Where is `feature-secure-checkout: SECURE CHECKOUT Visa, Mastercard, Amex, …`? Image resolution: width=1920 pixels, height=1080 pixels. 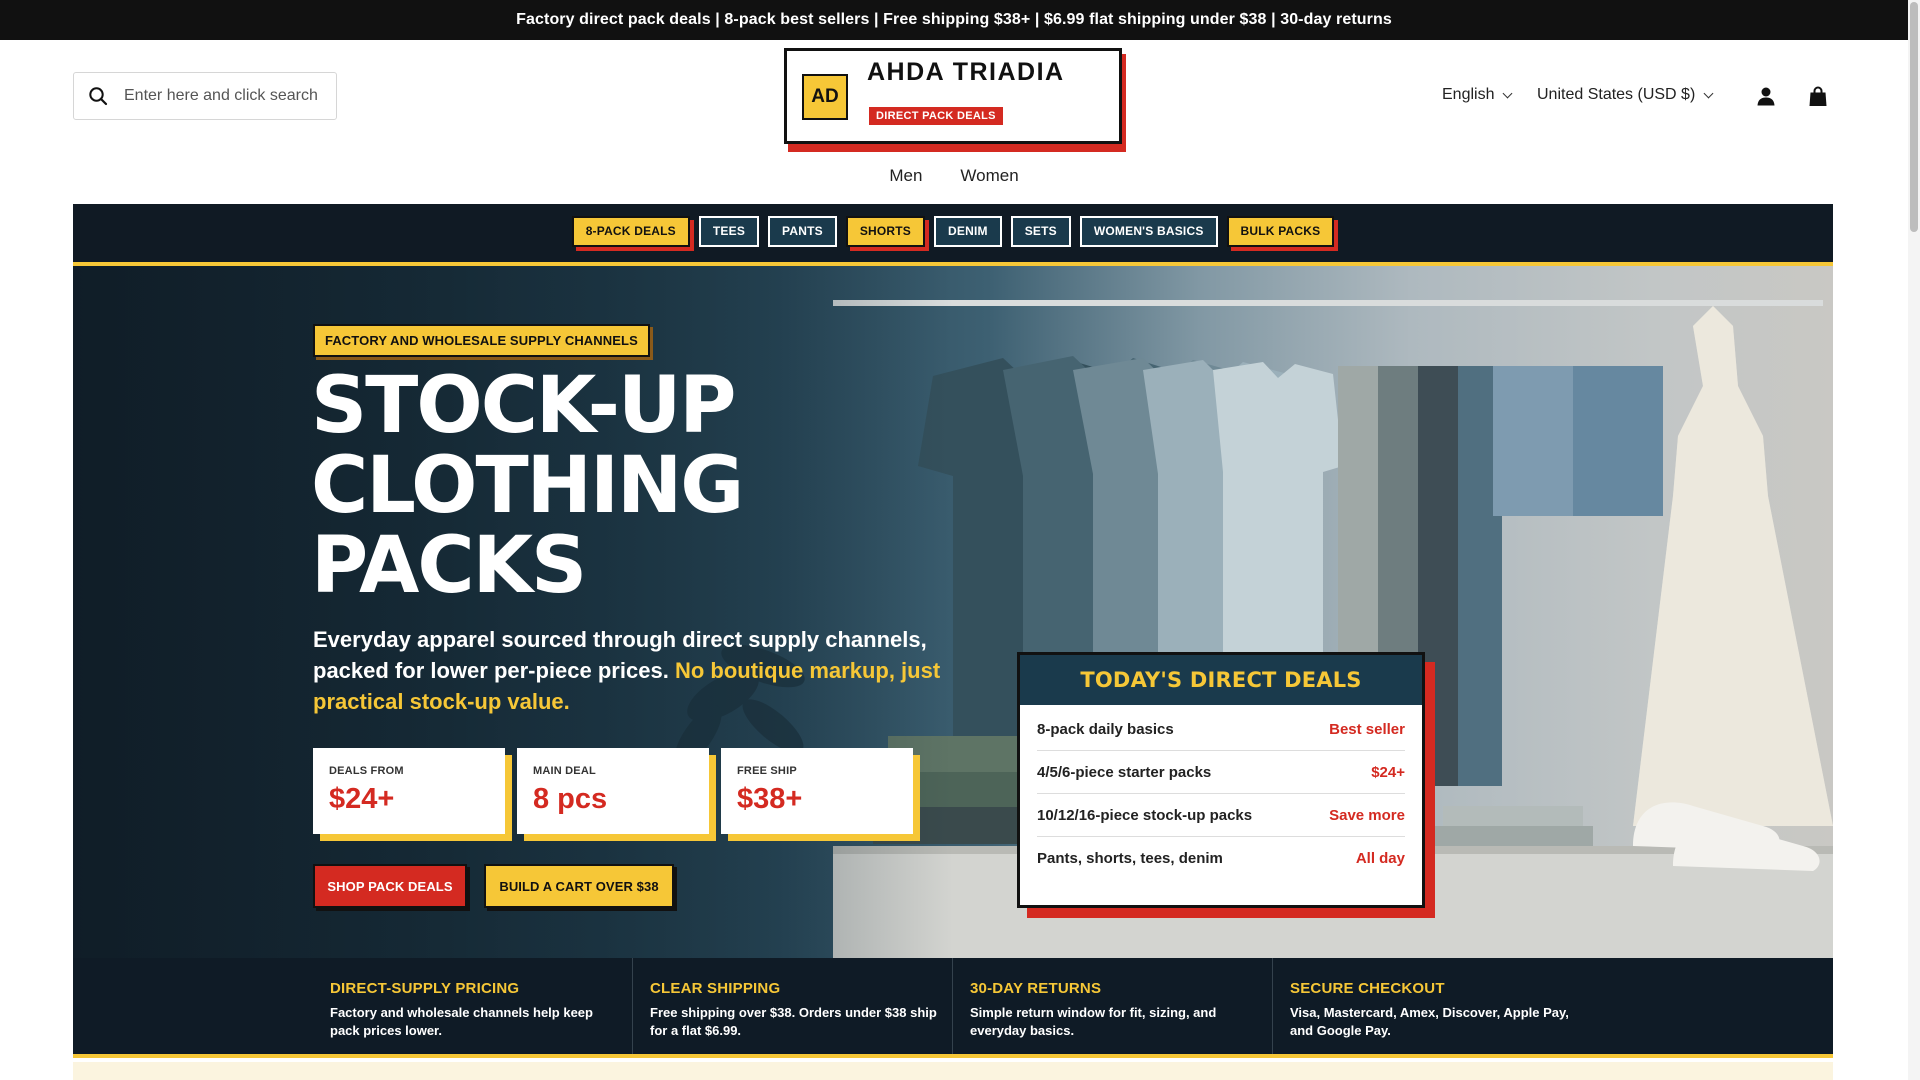
feature-secure-checkout: SECURE CHECKOUT Visa, Mastercard, Amex, … is located at coordinates (1433, 1006).